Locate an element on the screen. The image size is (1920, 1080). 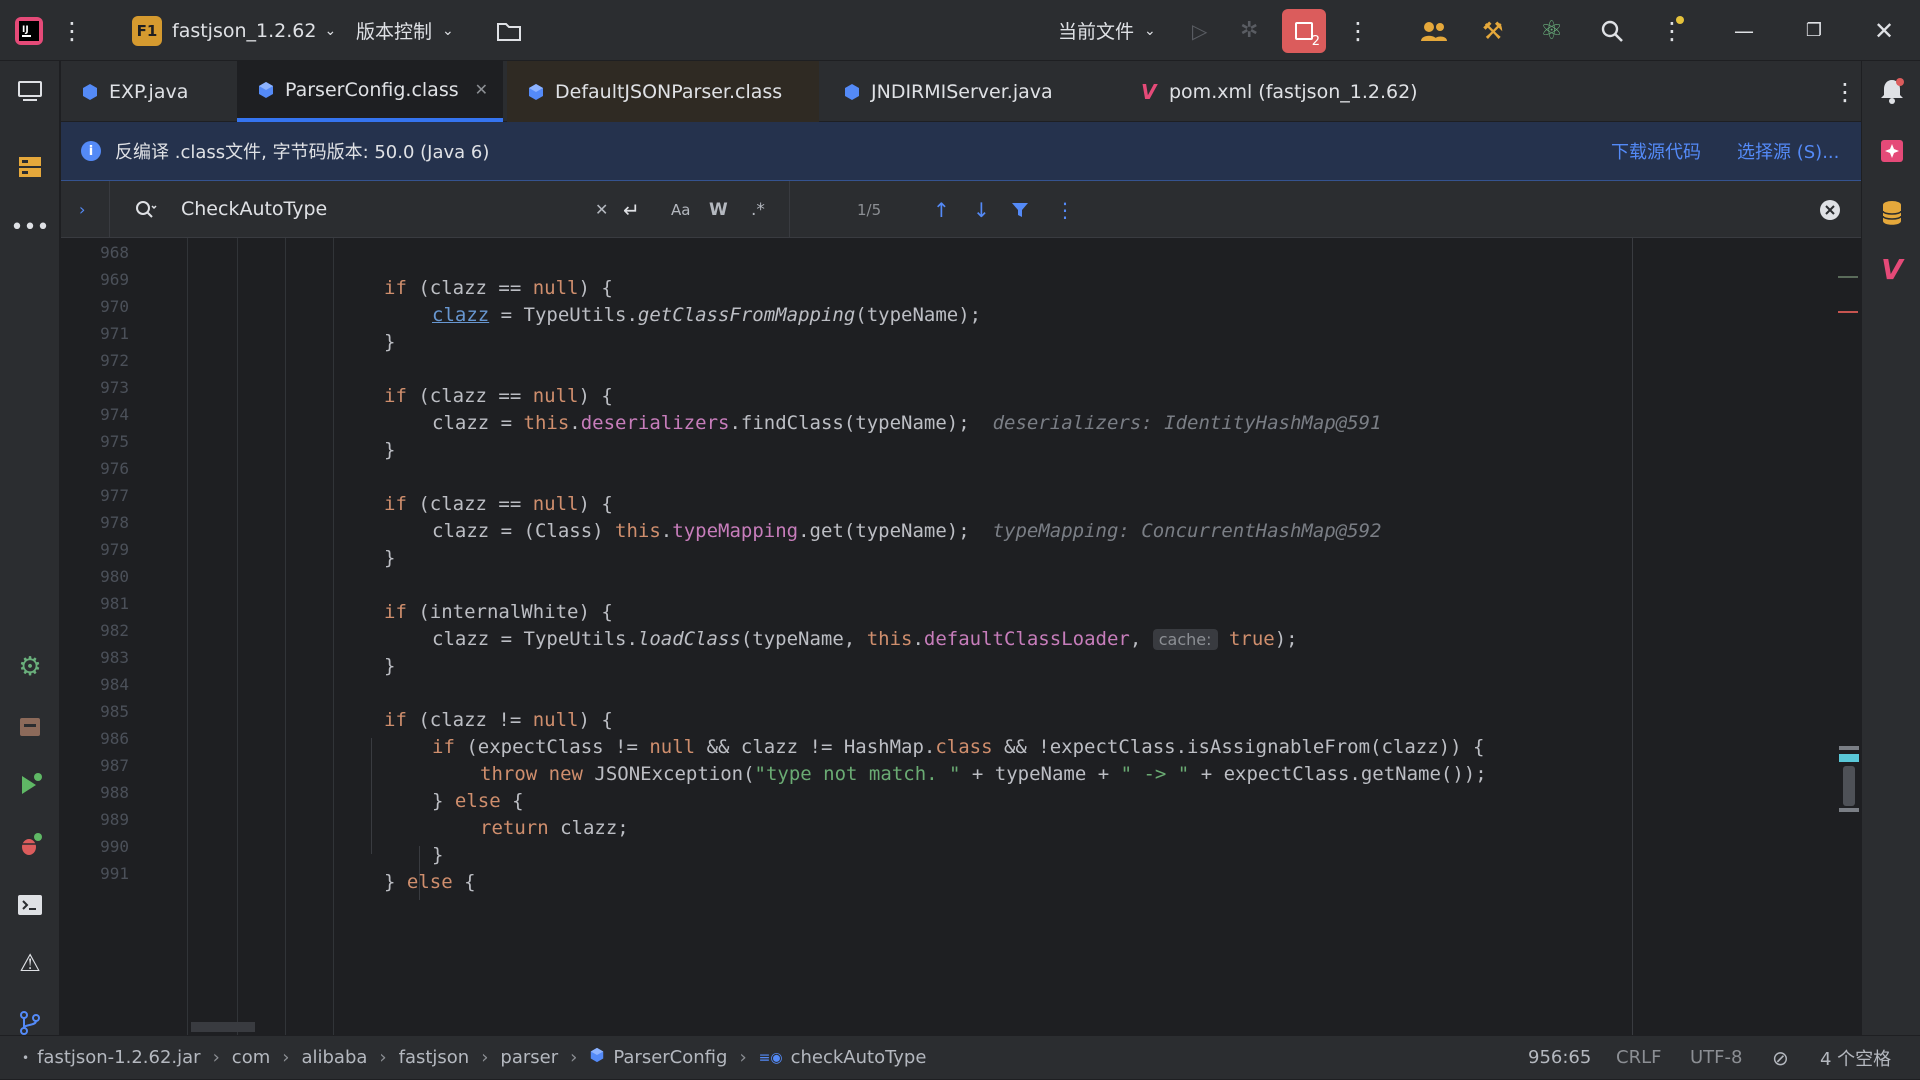
tab-parserconfig-class: ParserConfig.class ✕ is located at coordinates (370, 91).